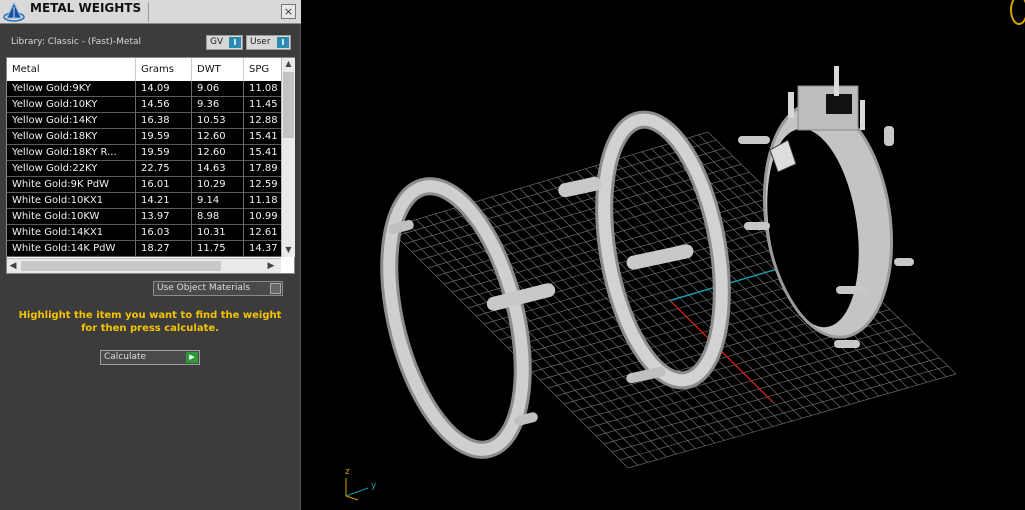 Image resolution: width=1025 pixels, height=510 pixels. What do you see at coordinates (461, 317) in the screenshot?
I see `front-ring-part` at bounding box center [461, 317].